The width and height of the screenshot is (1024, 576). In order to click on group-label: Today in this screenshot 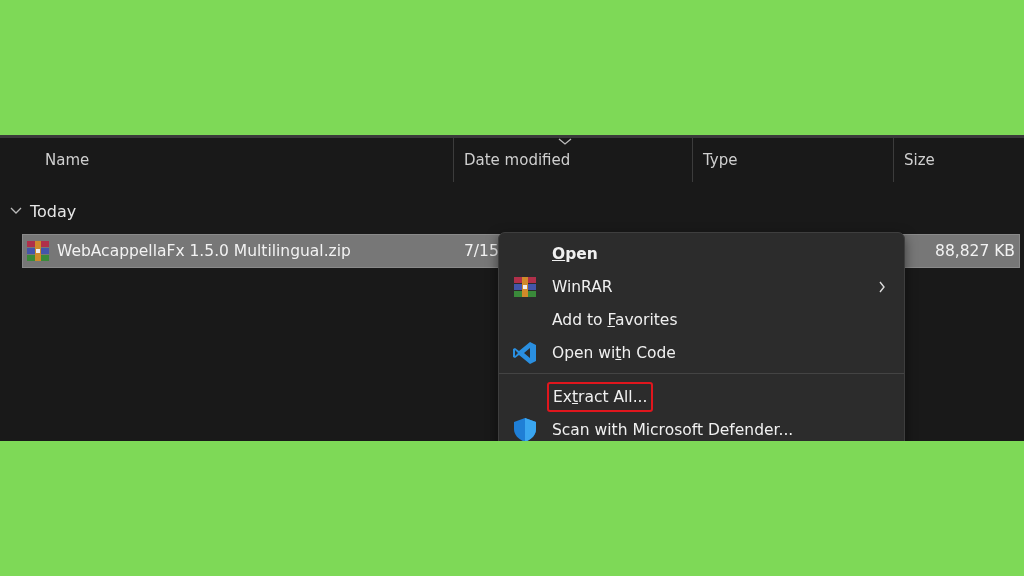, I will do `click(53, 211)`.